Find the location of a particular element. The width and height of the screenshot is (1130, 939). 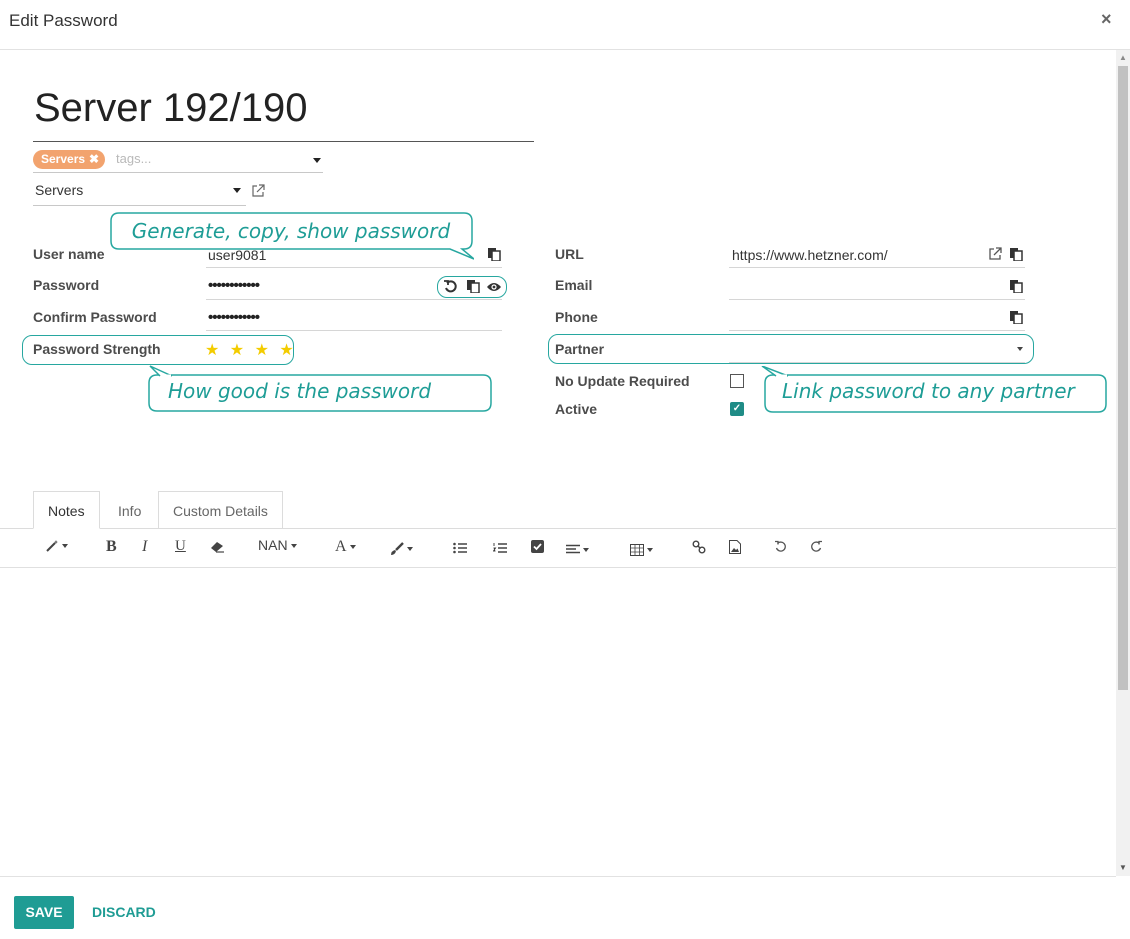

record-name-input: Server 192/190 is located at coordinates (171, 108).